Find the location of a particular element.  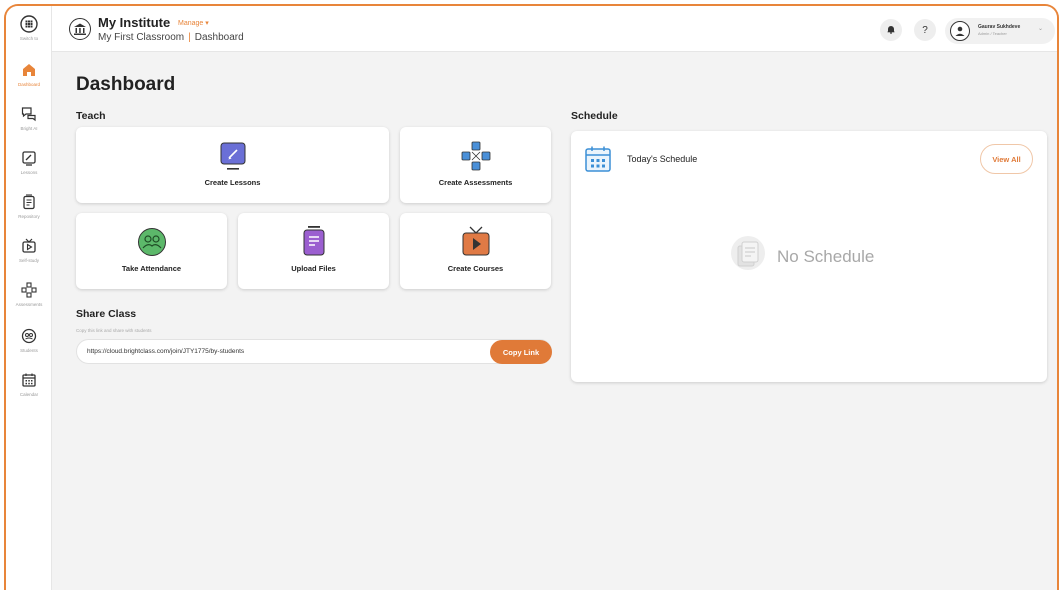

upload-files-card: Upload Files is located at coordinates (313, 251).